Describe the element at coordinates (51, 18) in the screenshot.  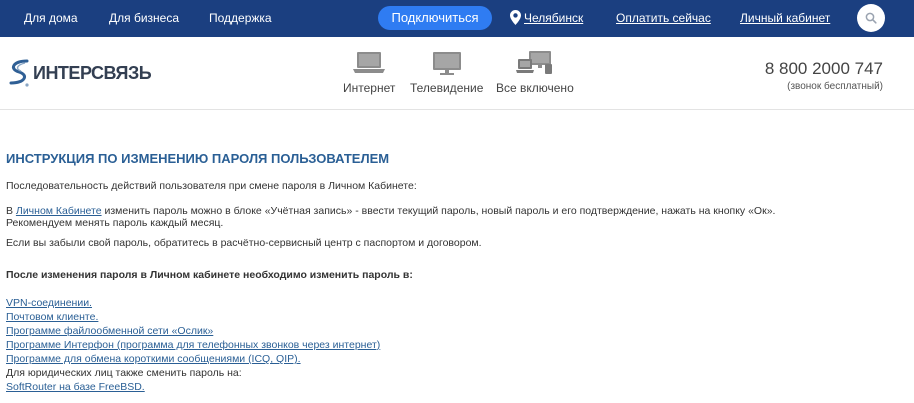
I see `nav-home-link: Для дома` at that location.